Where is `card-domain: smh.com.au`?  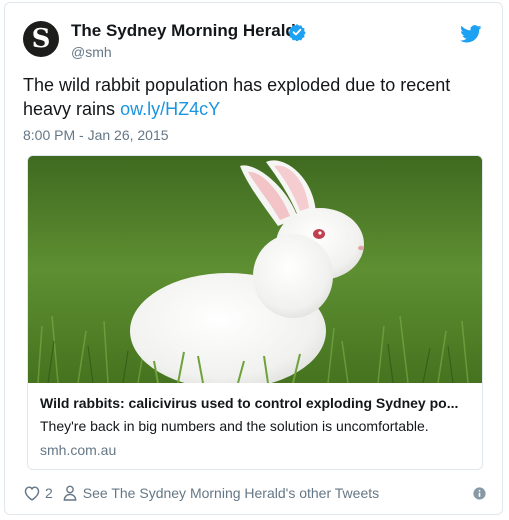 card-domain: smh.com.au is located at coordinates (78, 450).